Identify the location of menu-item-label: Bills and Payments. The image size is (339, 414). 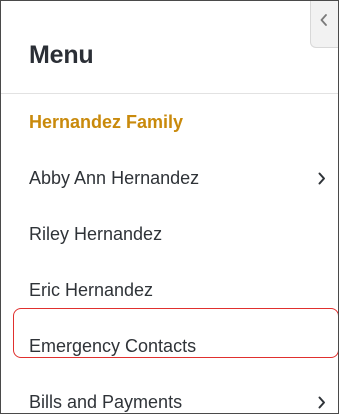
(106, 401).